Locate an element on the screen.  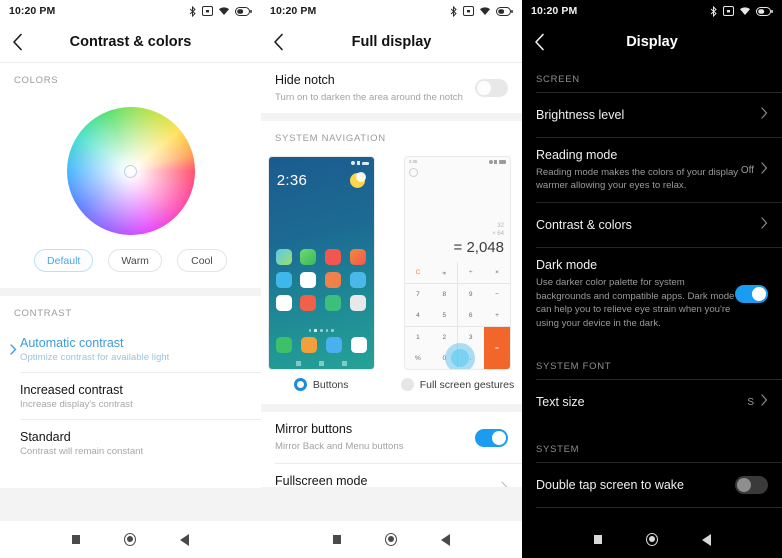
chip-warm: Warm is located at coordinates (135, 260).